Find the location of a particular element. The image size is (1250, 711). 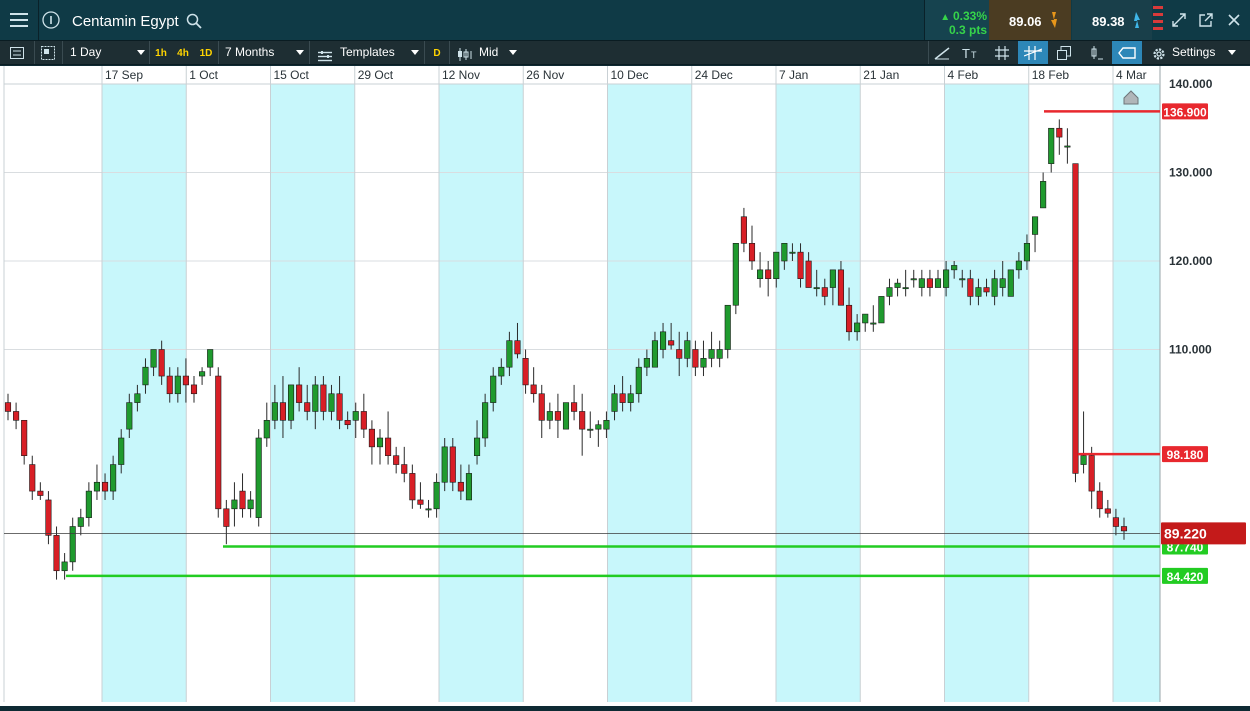

x-axis-tick-label: 21 Jan is located at coordinates (881, 75).